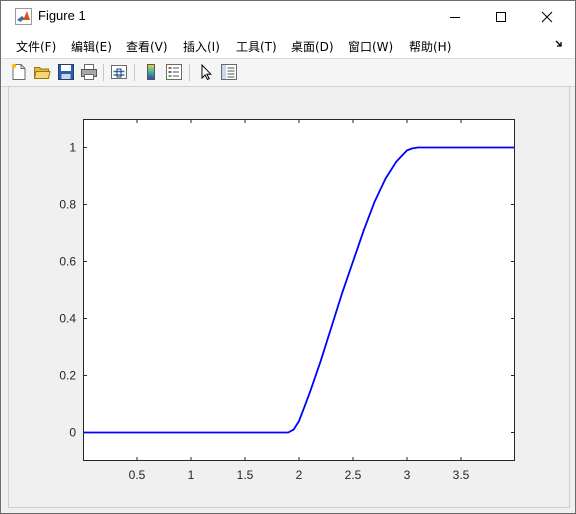 The height and width of the screenshot is (514, 576). What do you see at coordinates (119, 72) in the screenshot?
I see `link-plot-icon` at bounding box center [119, 72].